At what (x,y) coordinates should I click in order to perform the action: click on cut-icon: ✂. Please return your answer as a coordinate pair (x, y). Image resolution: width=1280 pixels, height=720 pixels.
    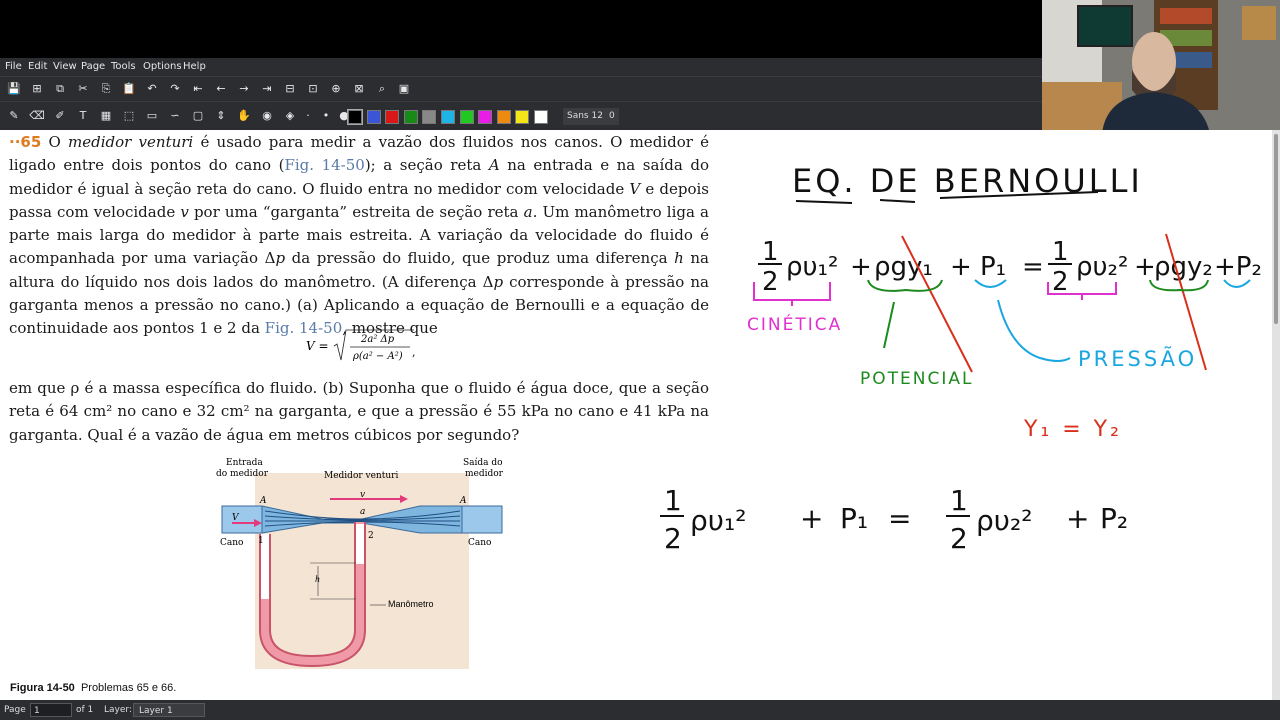
    Looking at the image, I should click on (83, 89).